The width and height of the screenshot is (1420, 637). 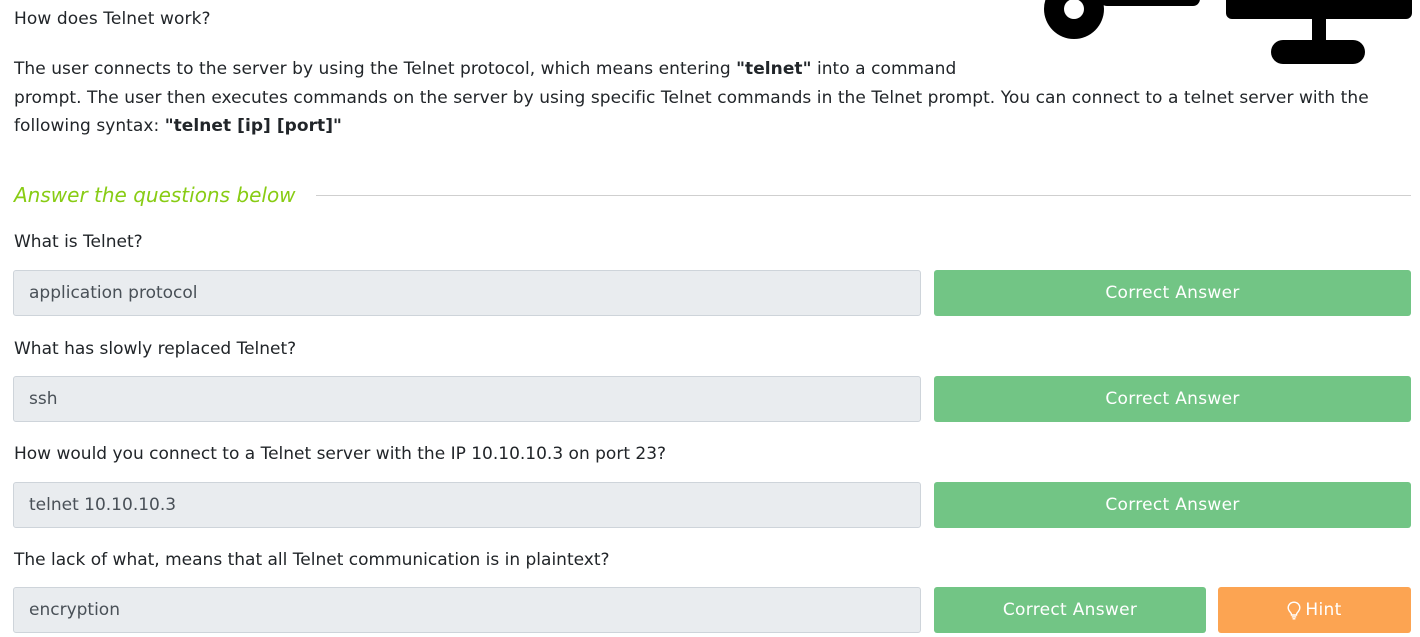 What do you see at coordinates (467, 505) in the screenshot?
I see `answer-field: telnet 10.10.10.3` at bounding box center [467, 505].